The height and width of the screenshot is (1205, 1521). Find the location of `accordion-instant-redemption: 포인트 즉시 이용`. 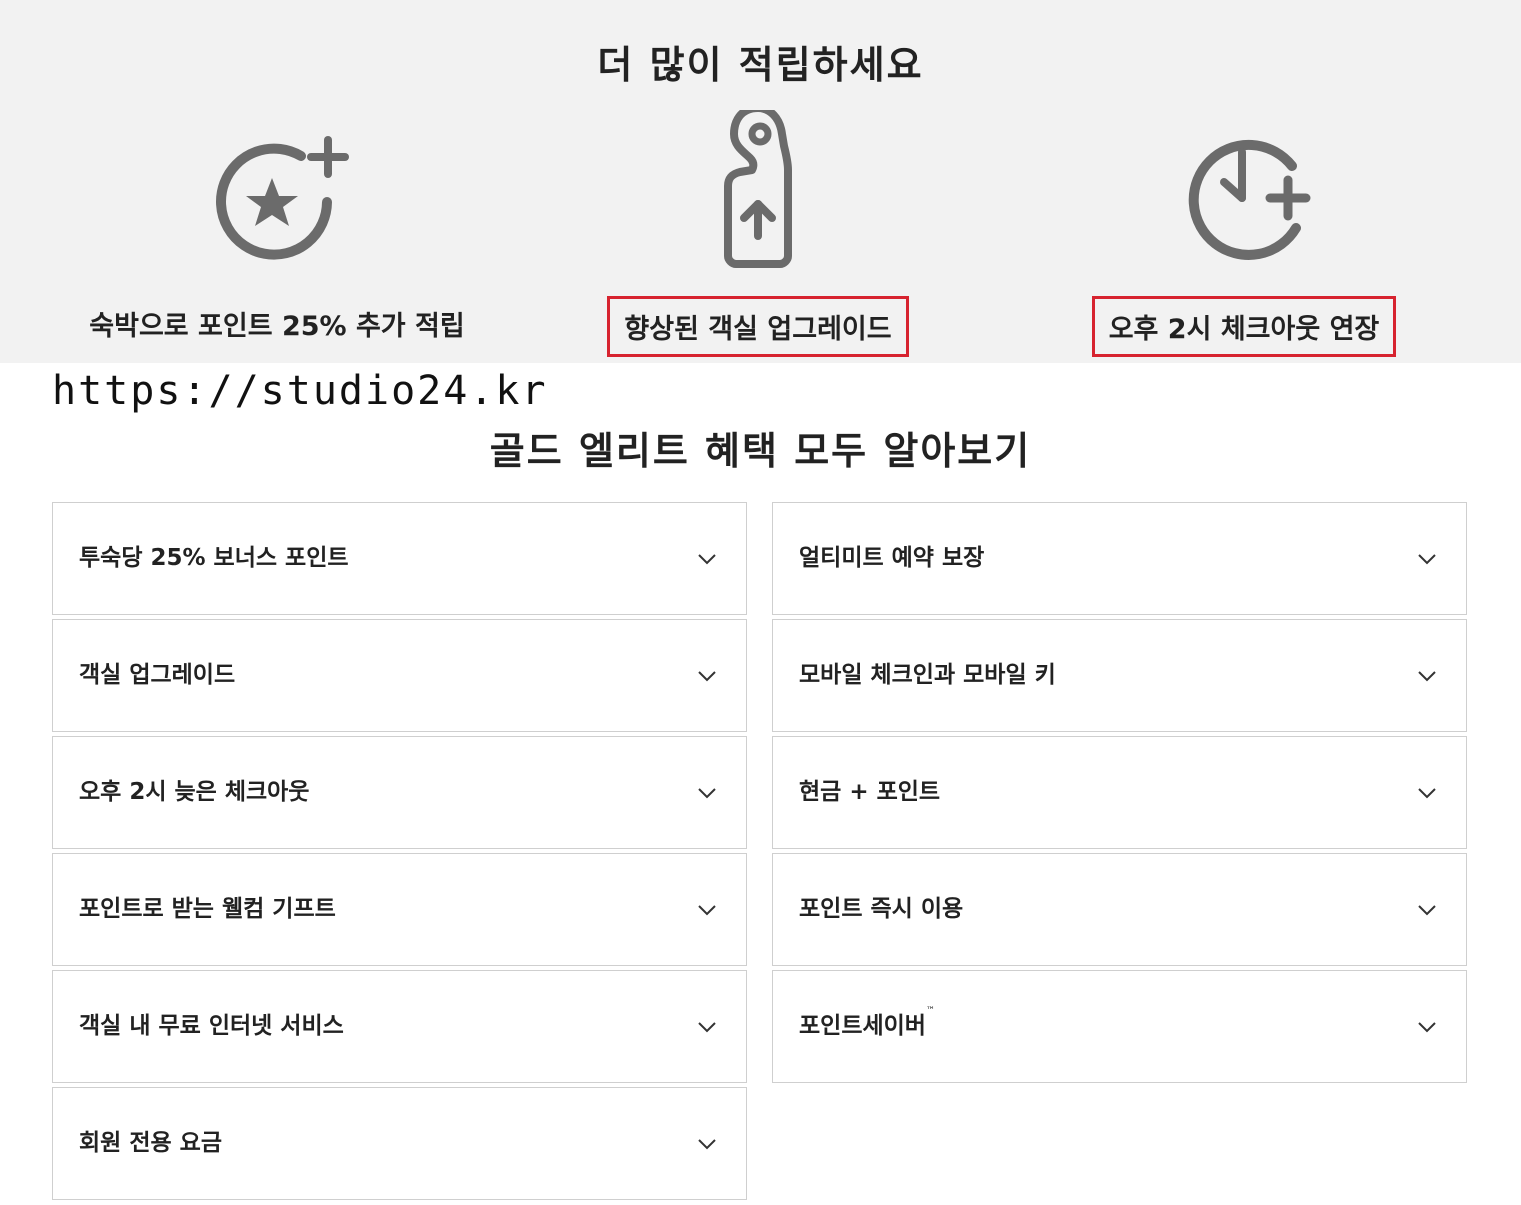

accordion-instant-redemption: 포인트 즉시 이용 is located at coordinates (1119, 909).